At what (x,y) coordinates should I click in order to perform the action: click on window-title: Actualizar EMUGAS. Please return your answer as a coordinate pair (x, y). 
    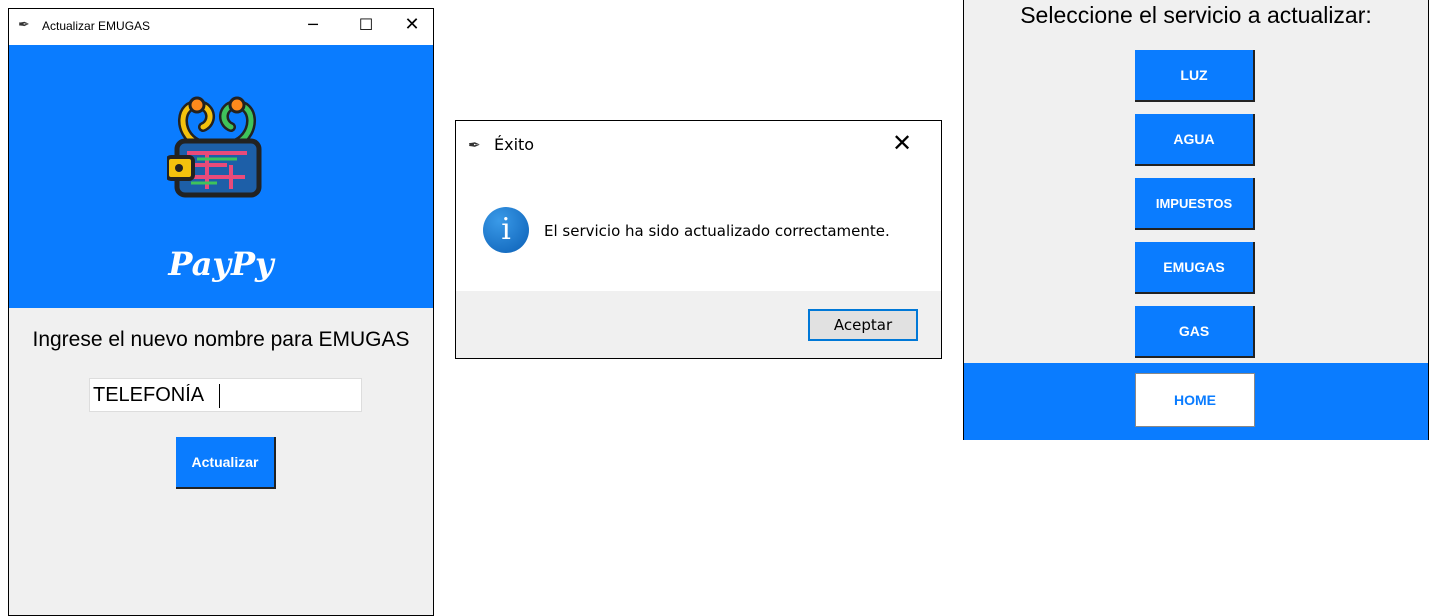
    Looking at the image, I should click on (96, 26).